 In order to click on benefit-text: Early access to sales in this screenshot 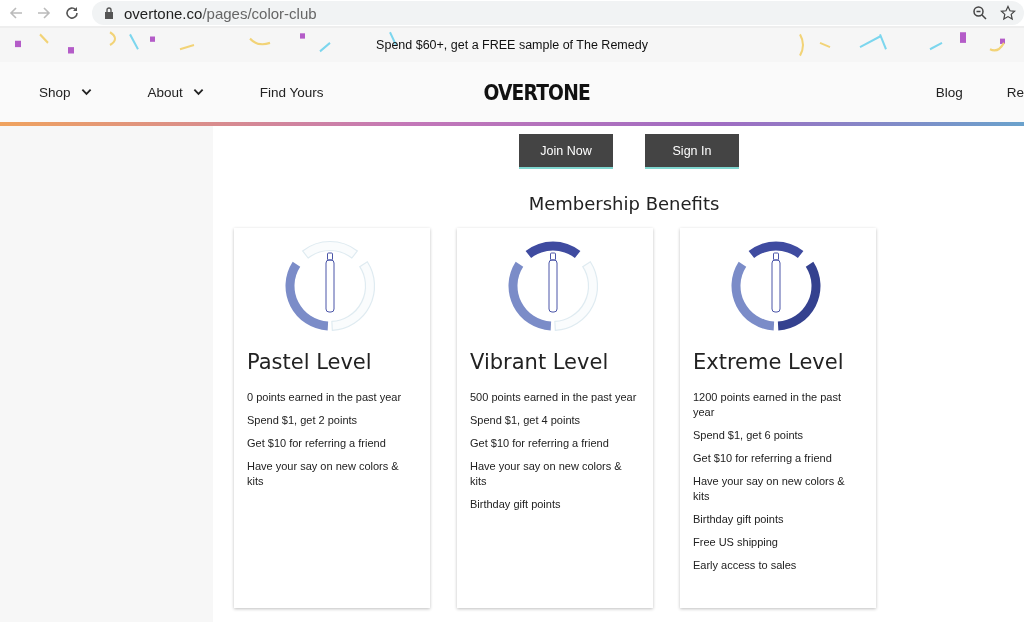, I will do `click(745, 565)`.